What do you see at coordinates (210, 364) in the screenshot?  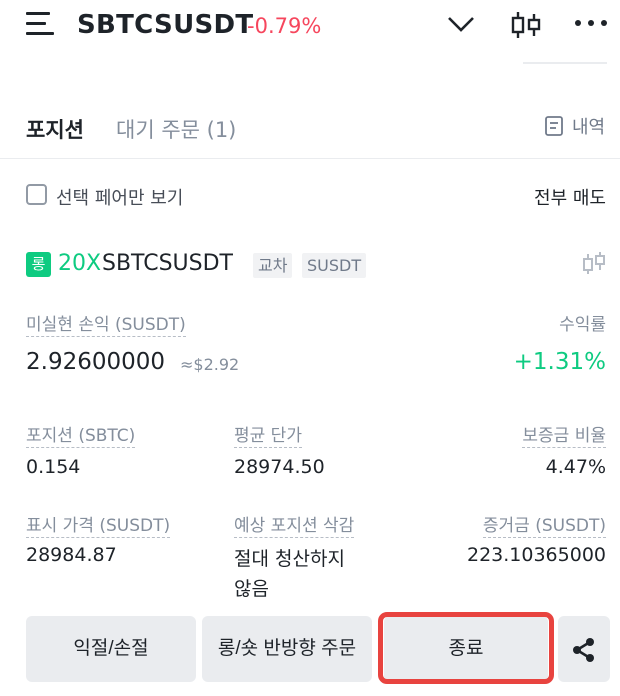 I see `unrealized-pnl-usd: ≈$2.92` at bounding box center [210, 364].